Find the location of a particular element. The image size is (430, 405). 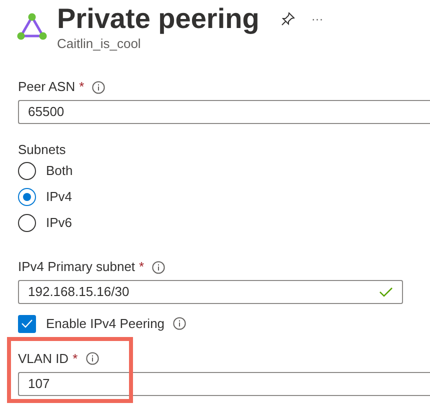

radio-label: Both is located at coordinates (59, 171).